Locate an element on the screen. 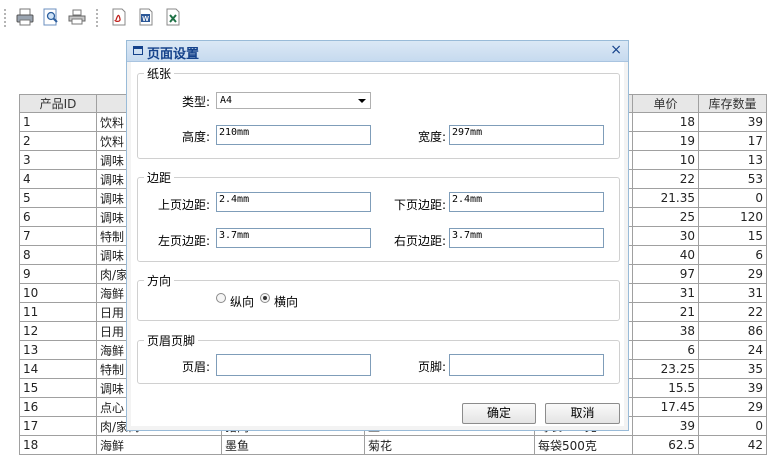  margin-top-input: 2.4mm is located at coordinates (293, 202).